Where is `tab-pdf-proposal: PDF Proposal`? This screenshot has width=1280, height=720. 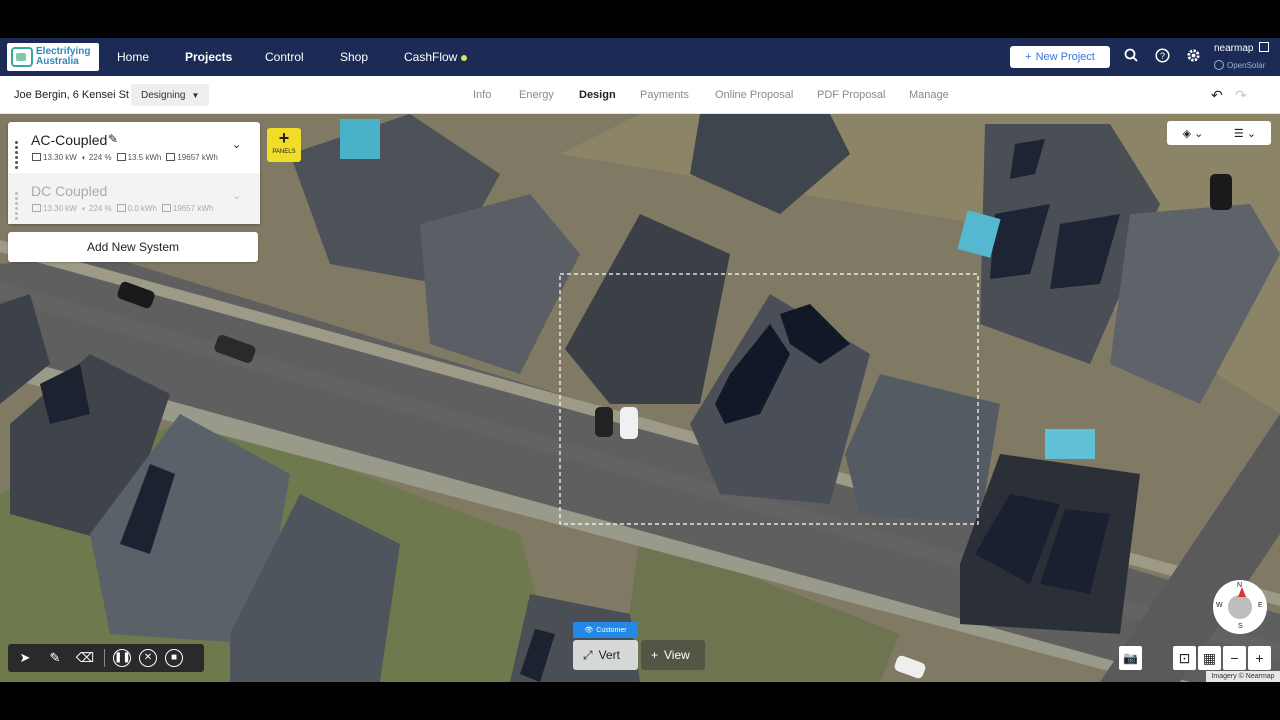 tab-pdf-proposal: PDF Proposal is located at coordinates (851, 95).